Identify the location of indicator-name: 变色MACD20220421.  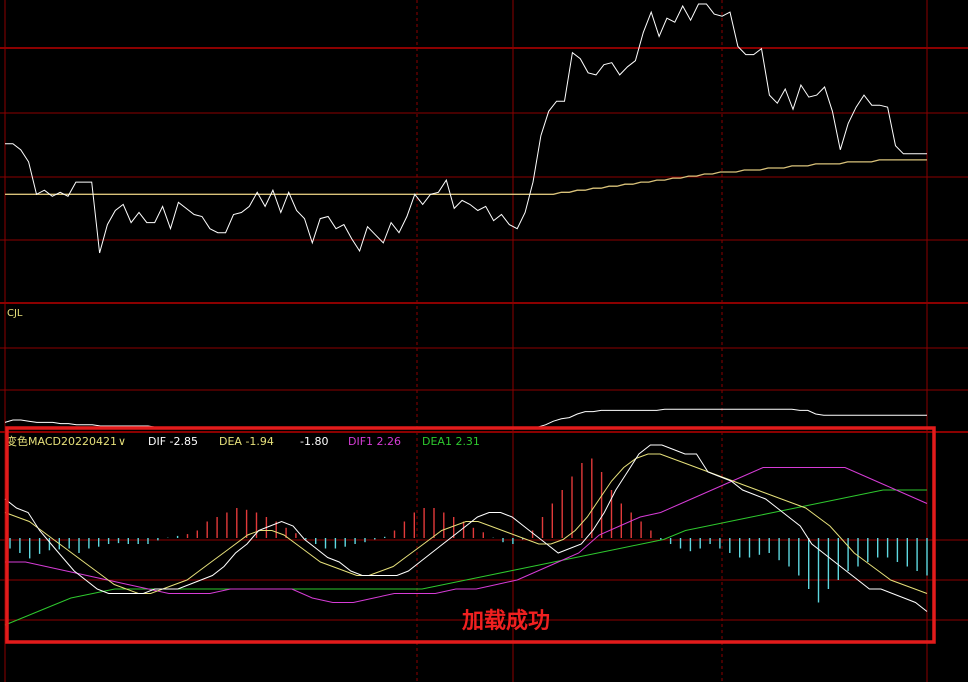
(61, 441).